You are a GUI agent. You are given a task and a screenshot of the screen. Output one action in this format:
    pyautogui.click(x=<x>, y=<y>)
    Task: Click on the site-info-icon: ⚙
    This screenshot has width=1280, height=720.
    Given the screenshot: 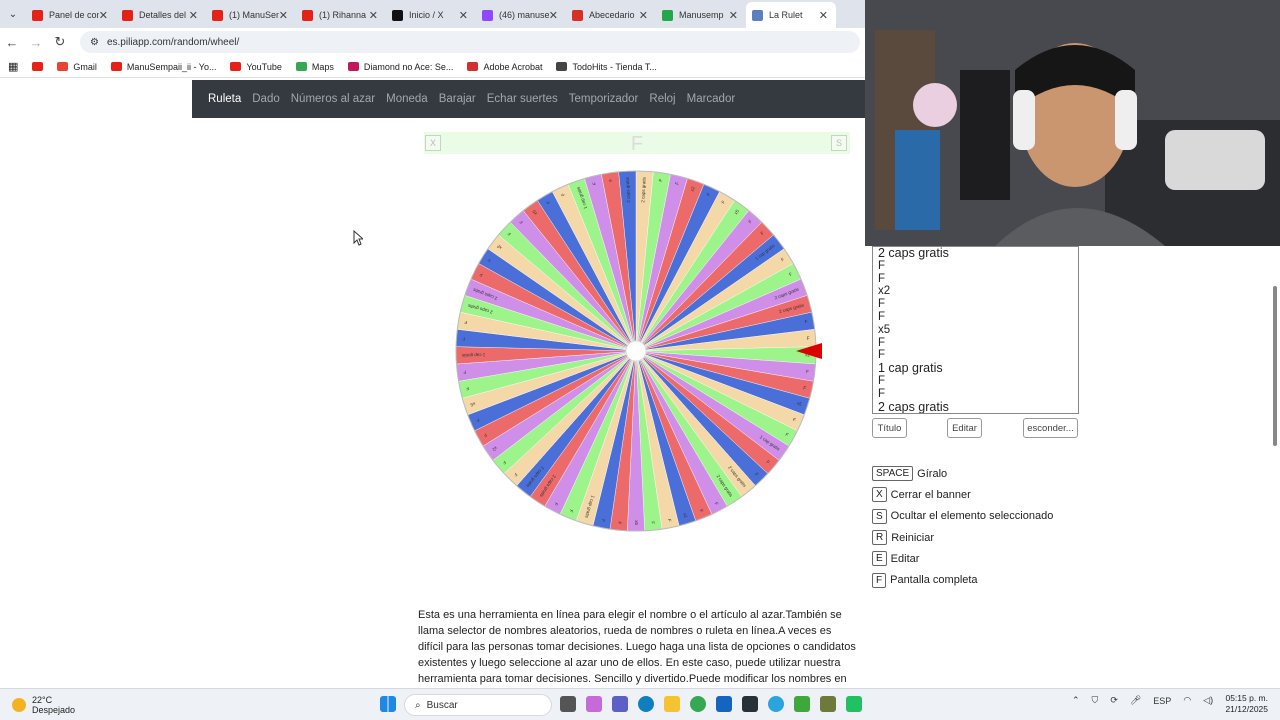 What is the action you would take?
    pyautogui.click(x=94, y=42)
    